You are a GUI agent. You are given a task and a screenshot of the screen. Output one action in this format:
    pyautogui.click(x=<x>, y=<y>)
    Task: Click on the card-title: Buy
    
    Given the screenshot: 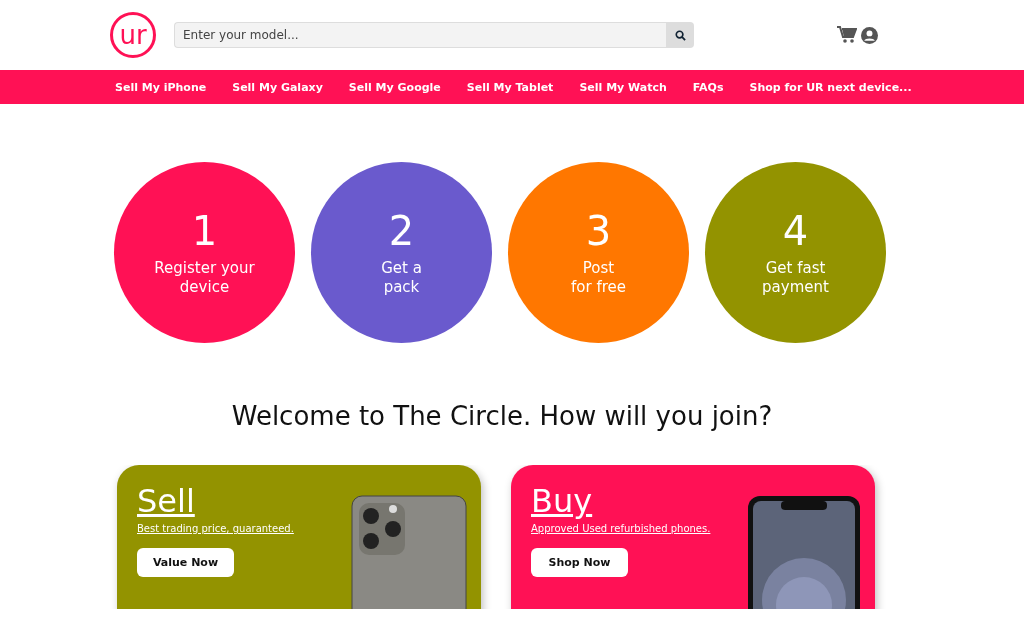 What is the action you would take?
    pyautogui.click(x=562, y=501)
    